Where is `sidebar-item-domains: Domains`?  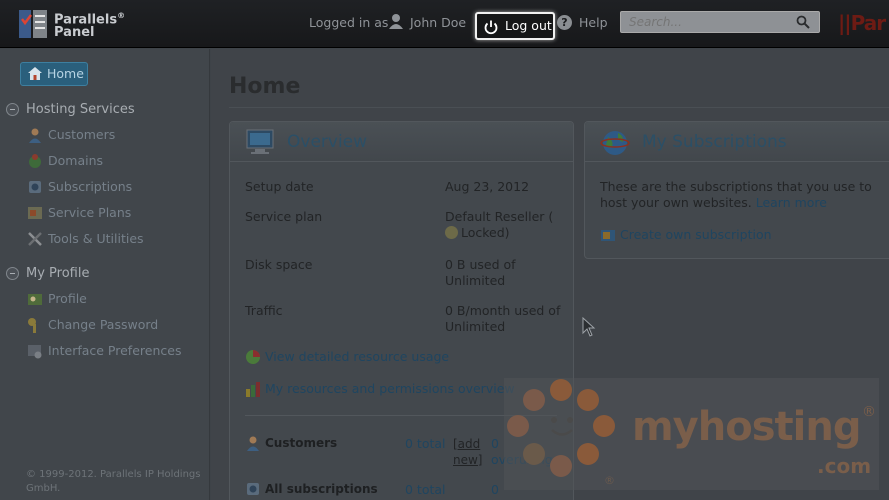
sidebar-item-domains: Domains is located at coordinates (65, 161).